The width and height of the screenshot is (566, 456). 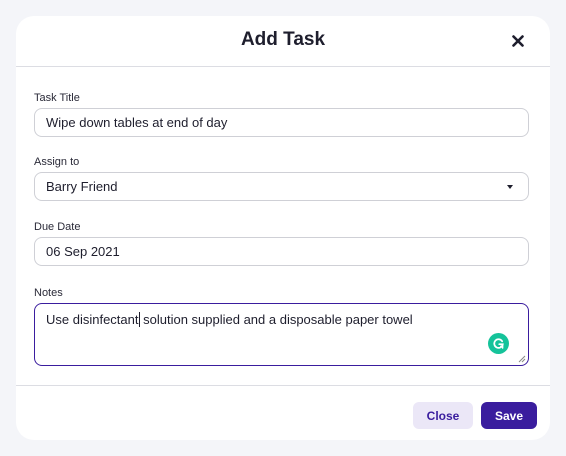 I want to click on task-title-label: Task Title, so click(x=57, y=98).